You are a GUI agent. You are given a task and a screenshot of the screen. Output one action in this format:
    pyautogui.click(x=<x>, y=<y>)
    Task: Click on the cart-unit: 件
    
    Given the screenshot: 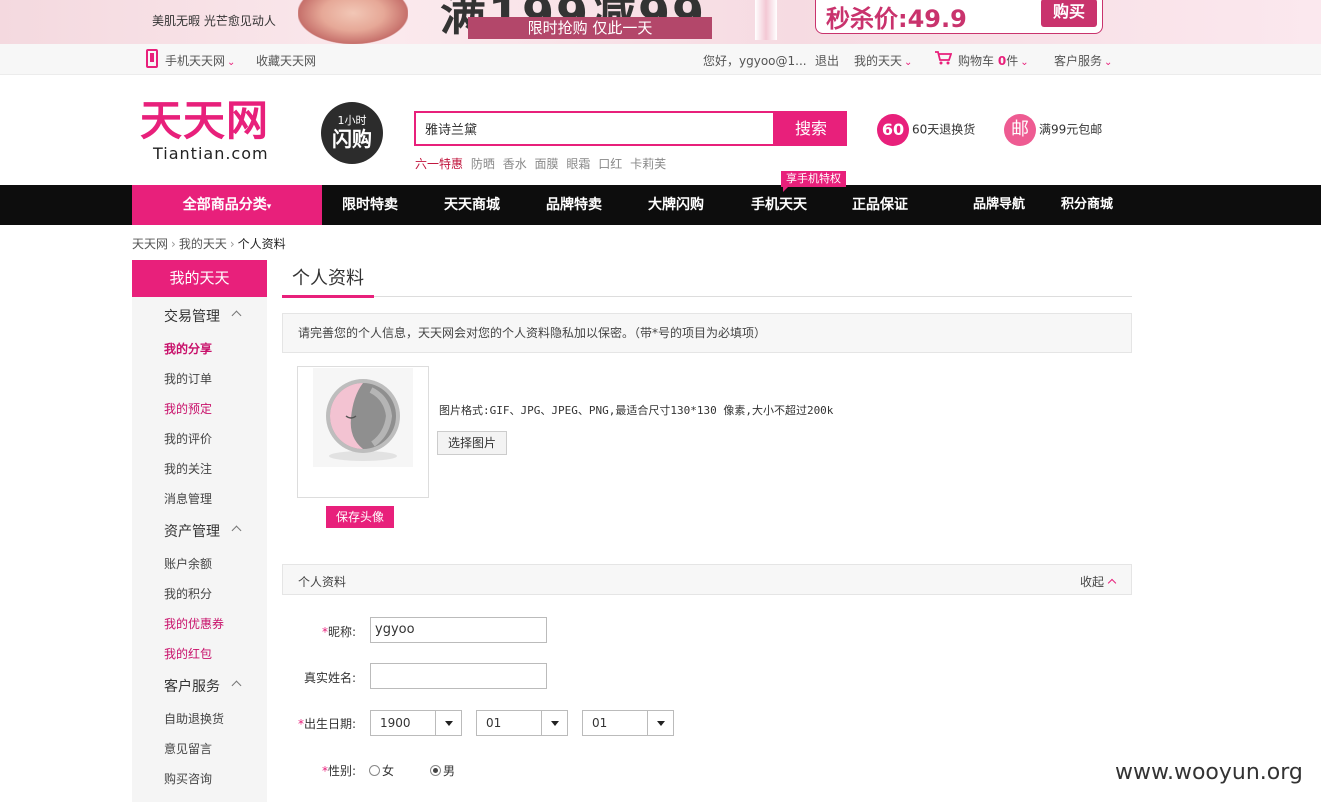 What is the action you would take?
    pyautogui.click(x=1012, y=61)
    